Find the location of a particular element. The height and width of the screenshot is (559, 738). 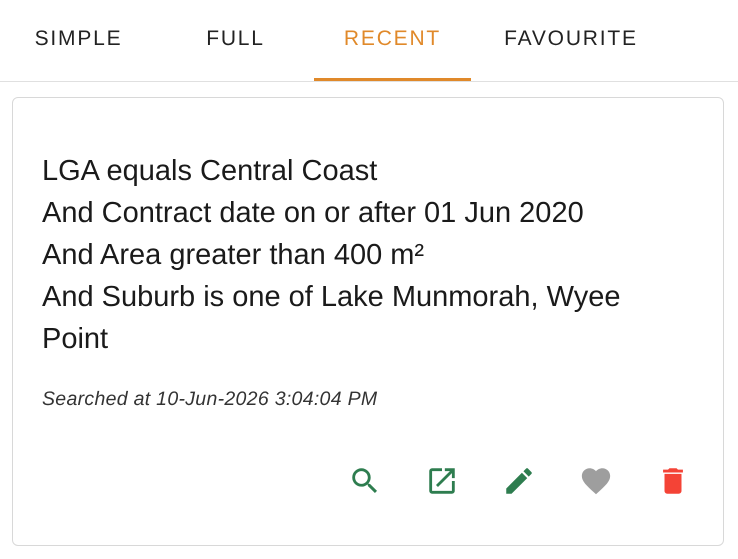

search-criterion: And Contract date on or after 01 Jun 2020 is located at coordinates (313, 213).